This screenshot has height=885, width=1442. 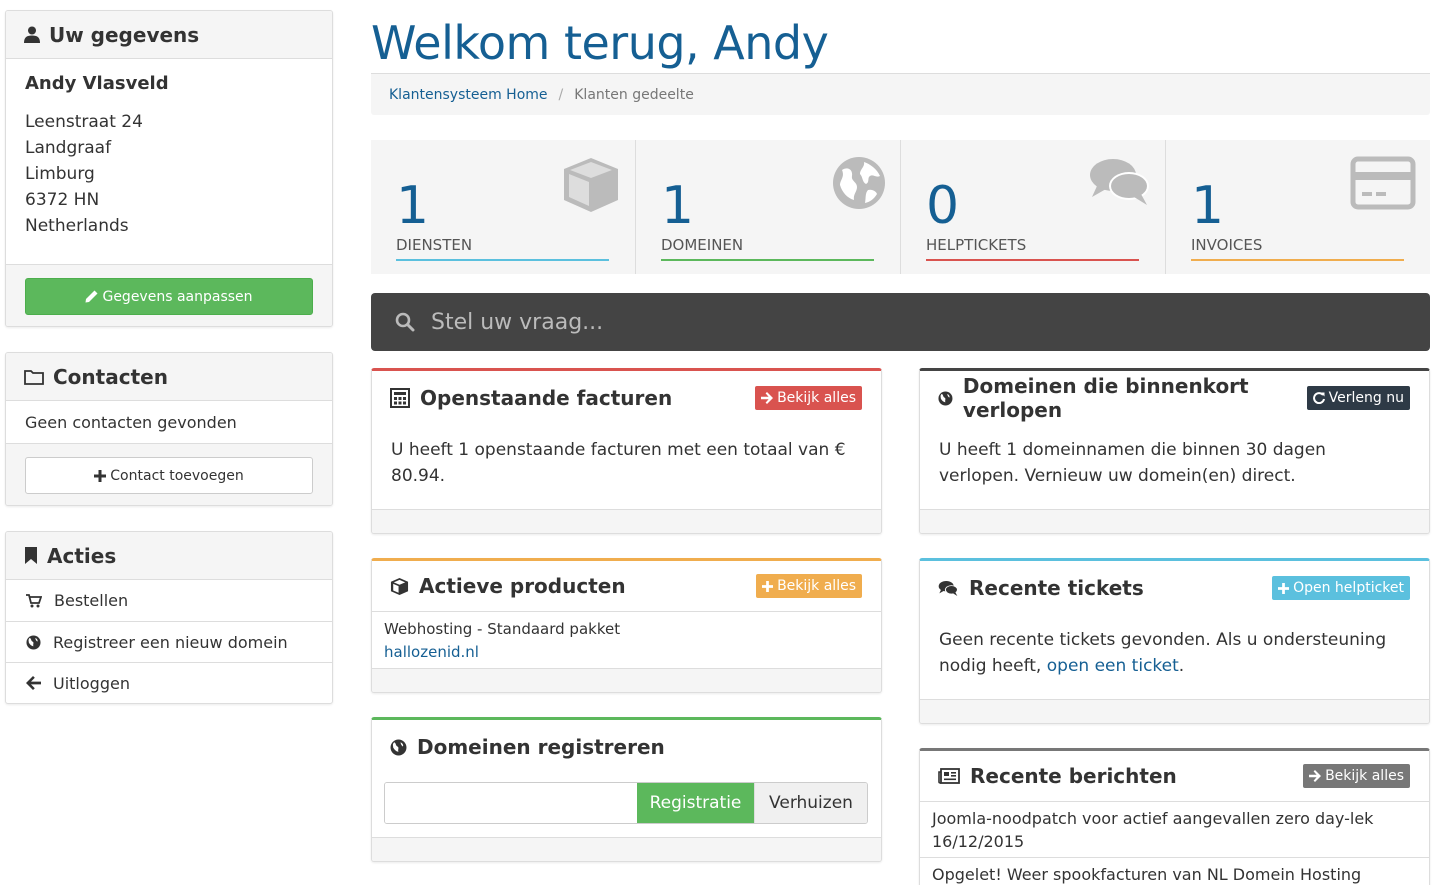 What do you see at coordinates (68, 148) in the screenshot?
I see `address-line-2: Landgraaf` at bounding box center [68, 148].